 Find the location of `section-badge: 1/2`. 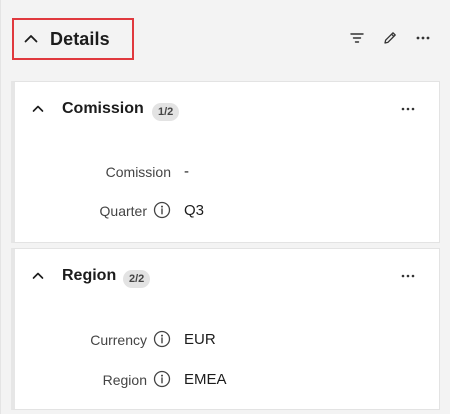

section-badge: 1/2 is located at coordinates (166, 112).